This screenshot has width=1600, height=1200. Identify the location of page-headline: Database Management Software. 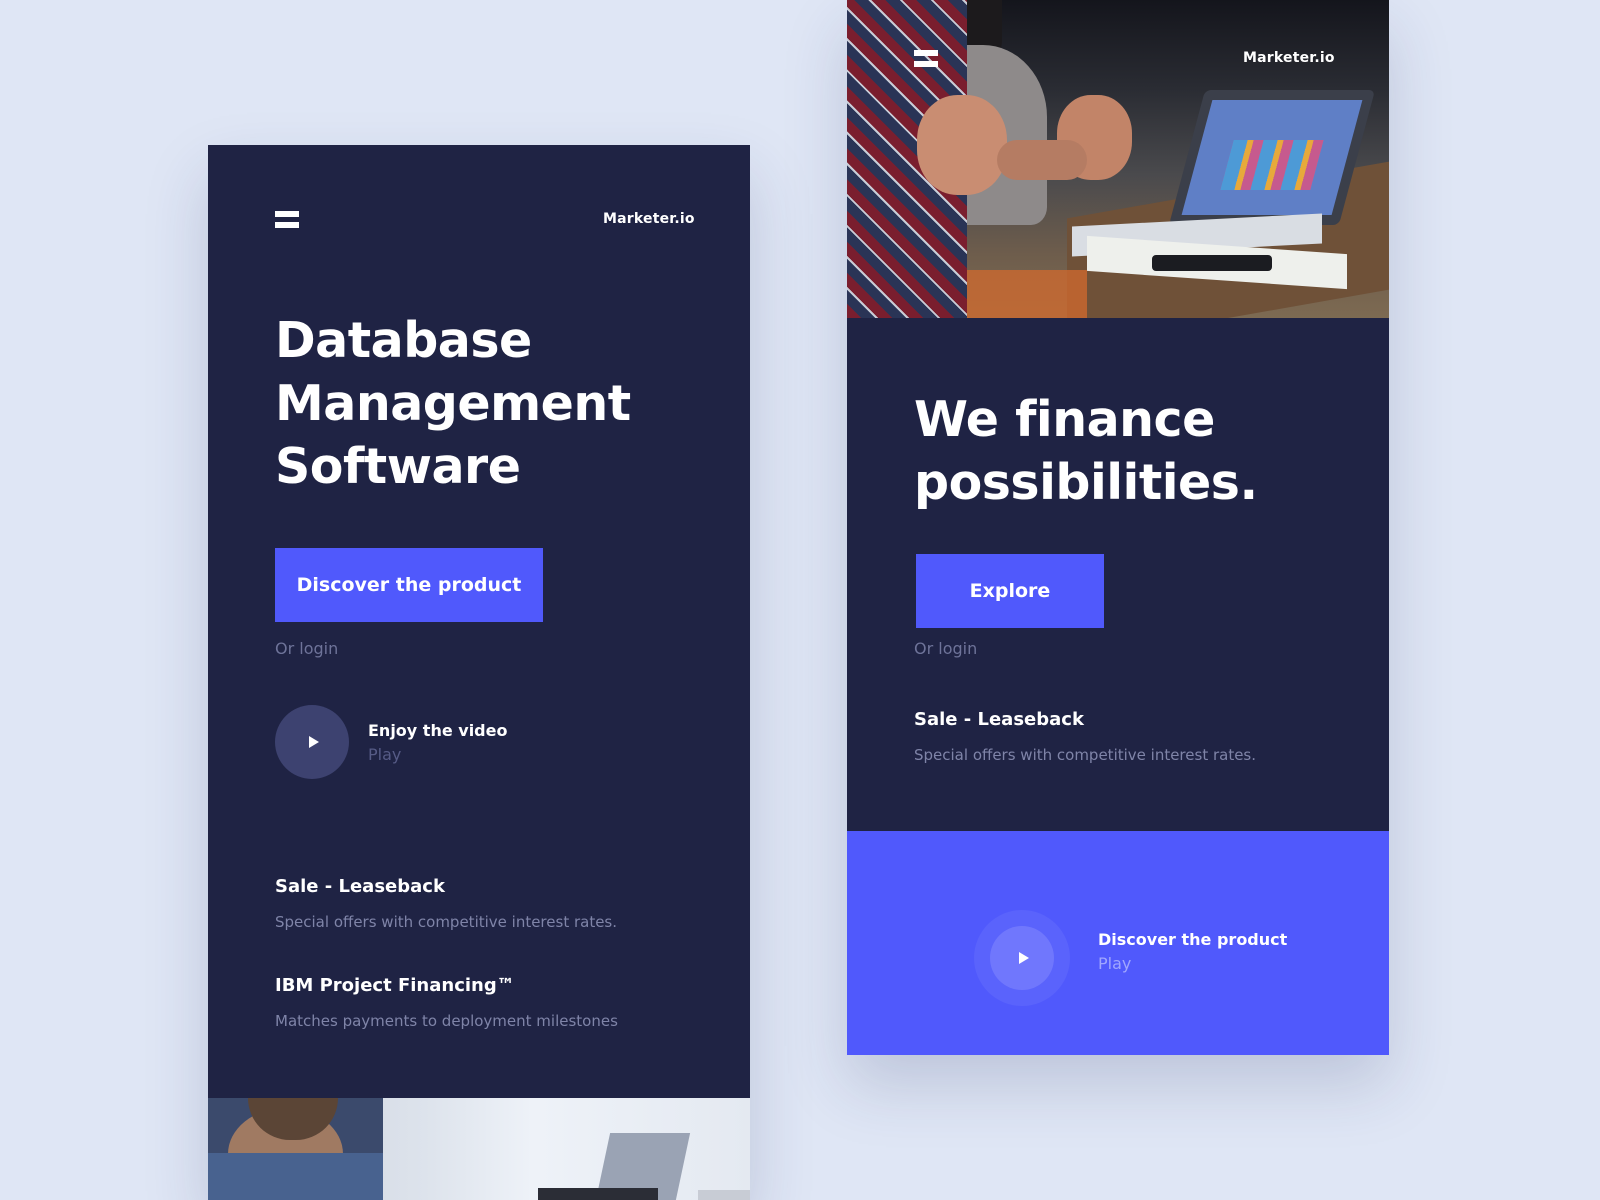
(453, 403).